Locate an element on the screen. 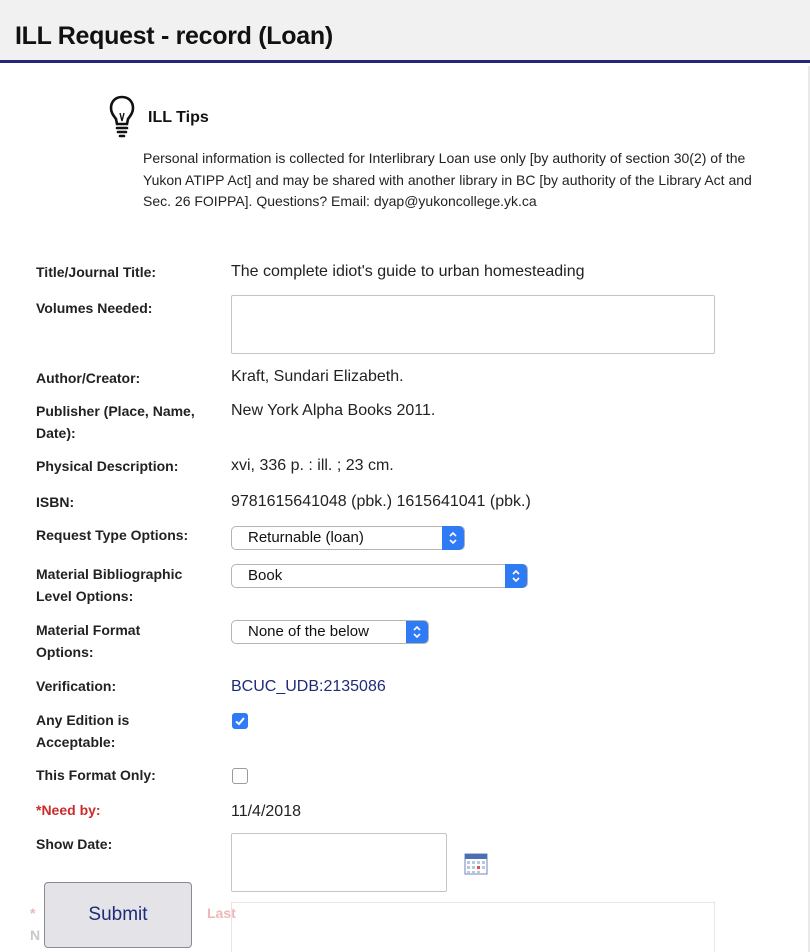 The height and width of the screenshot is (952, 810). partial-field-input is located at coordinates (473, 927).